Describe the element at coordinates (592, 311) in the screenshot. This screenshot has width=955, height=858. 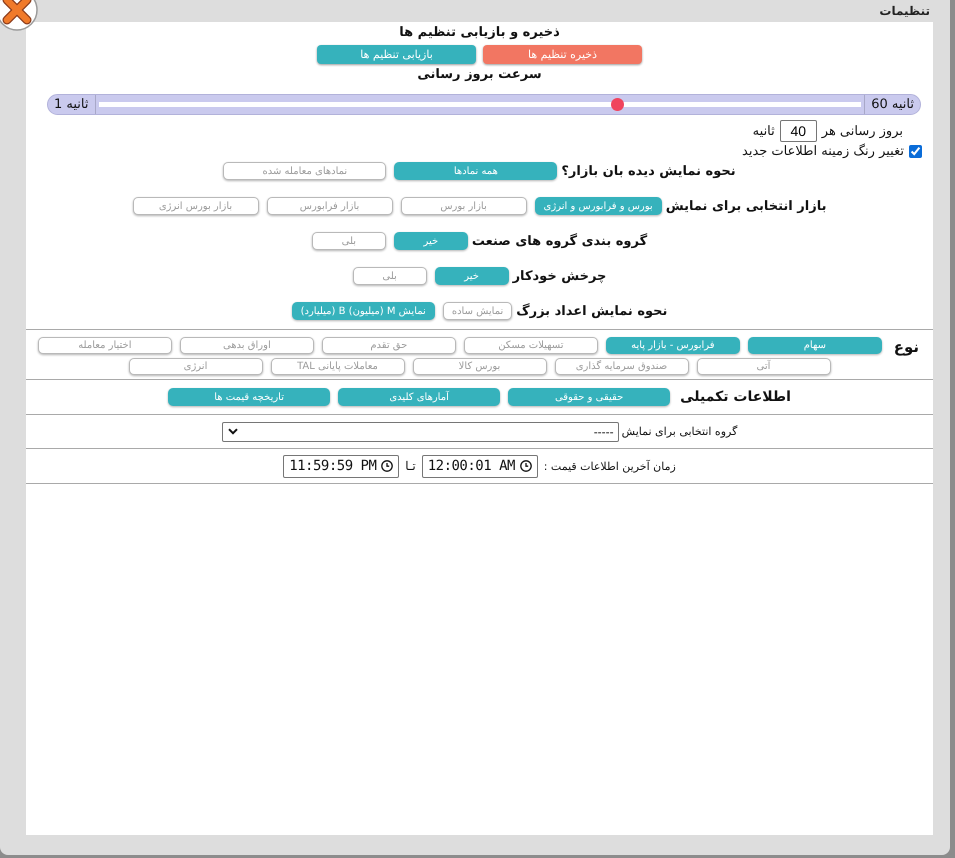
I see `option-label: نحوه نمایش اعداد بزرگ` at that location.